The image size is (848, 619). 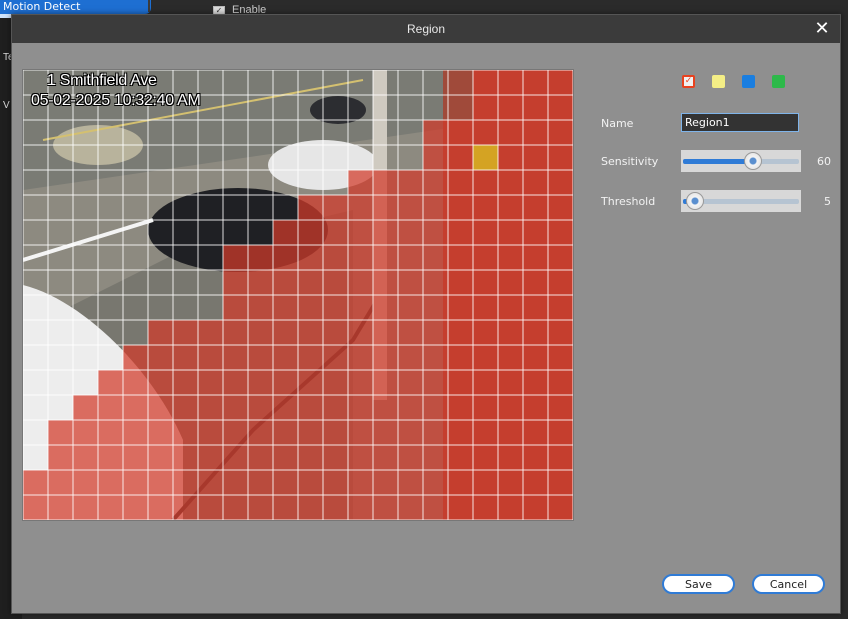 What do you see at coordinates (788, 584) in the screenshot?
I see `cancel-button: Cancel` at bounding box center [788, 584].